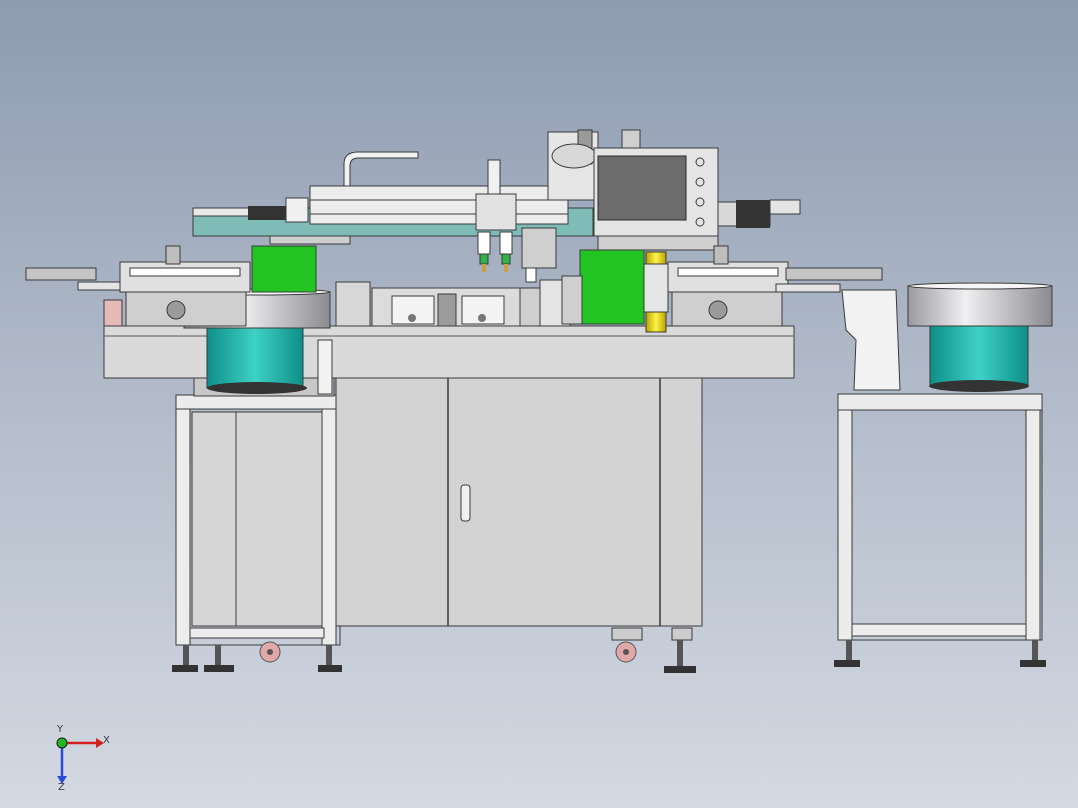  I want to click on axis-y-label: Y, so click(60, 729).